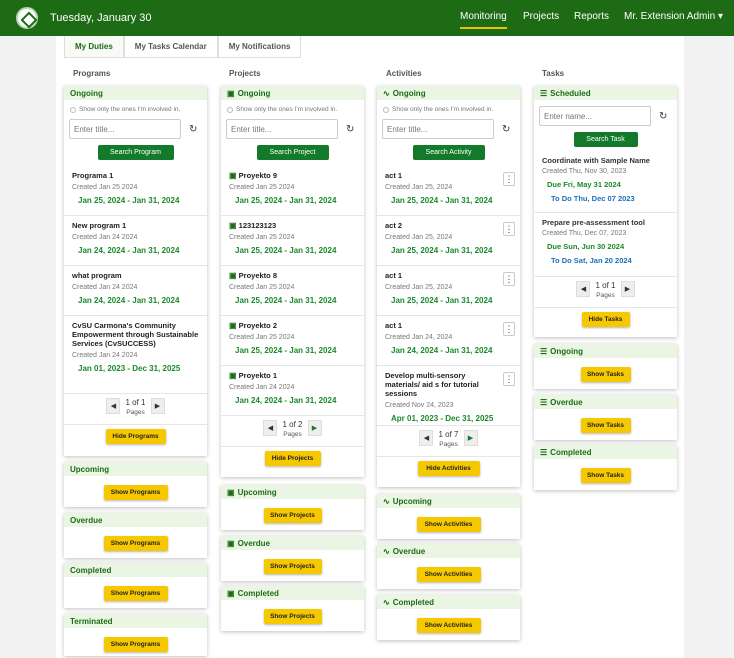 This screenshot has width=734, height=658. I want to click on hide-programs-button: Hide Programs, so click(135, 436).